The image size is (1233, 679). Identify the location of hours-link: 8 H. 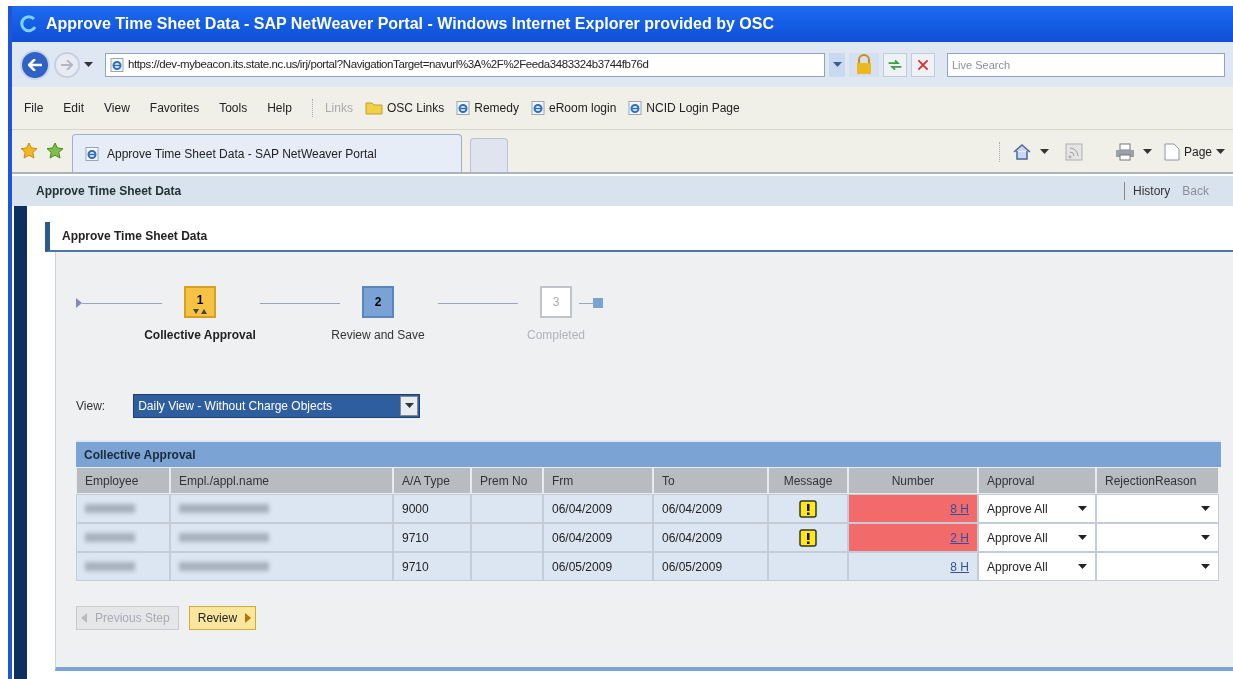
(959, 566).